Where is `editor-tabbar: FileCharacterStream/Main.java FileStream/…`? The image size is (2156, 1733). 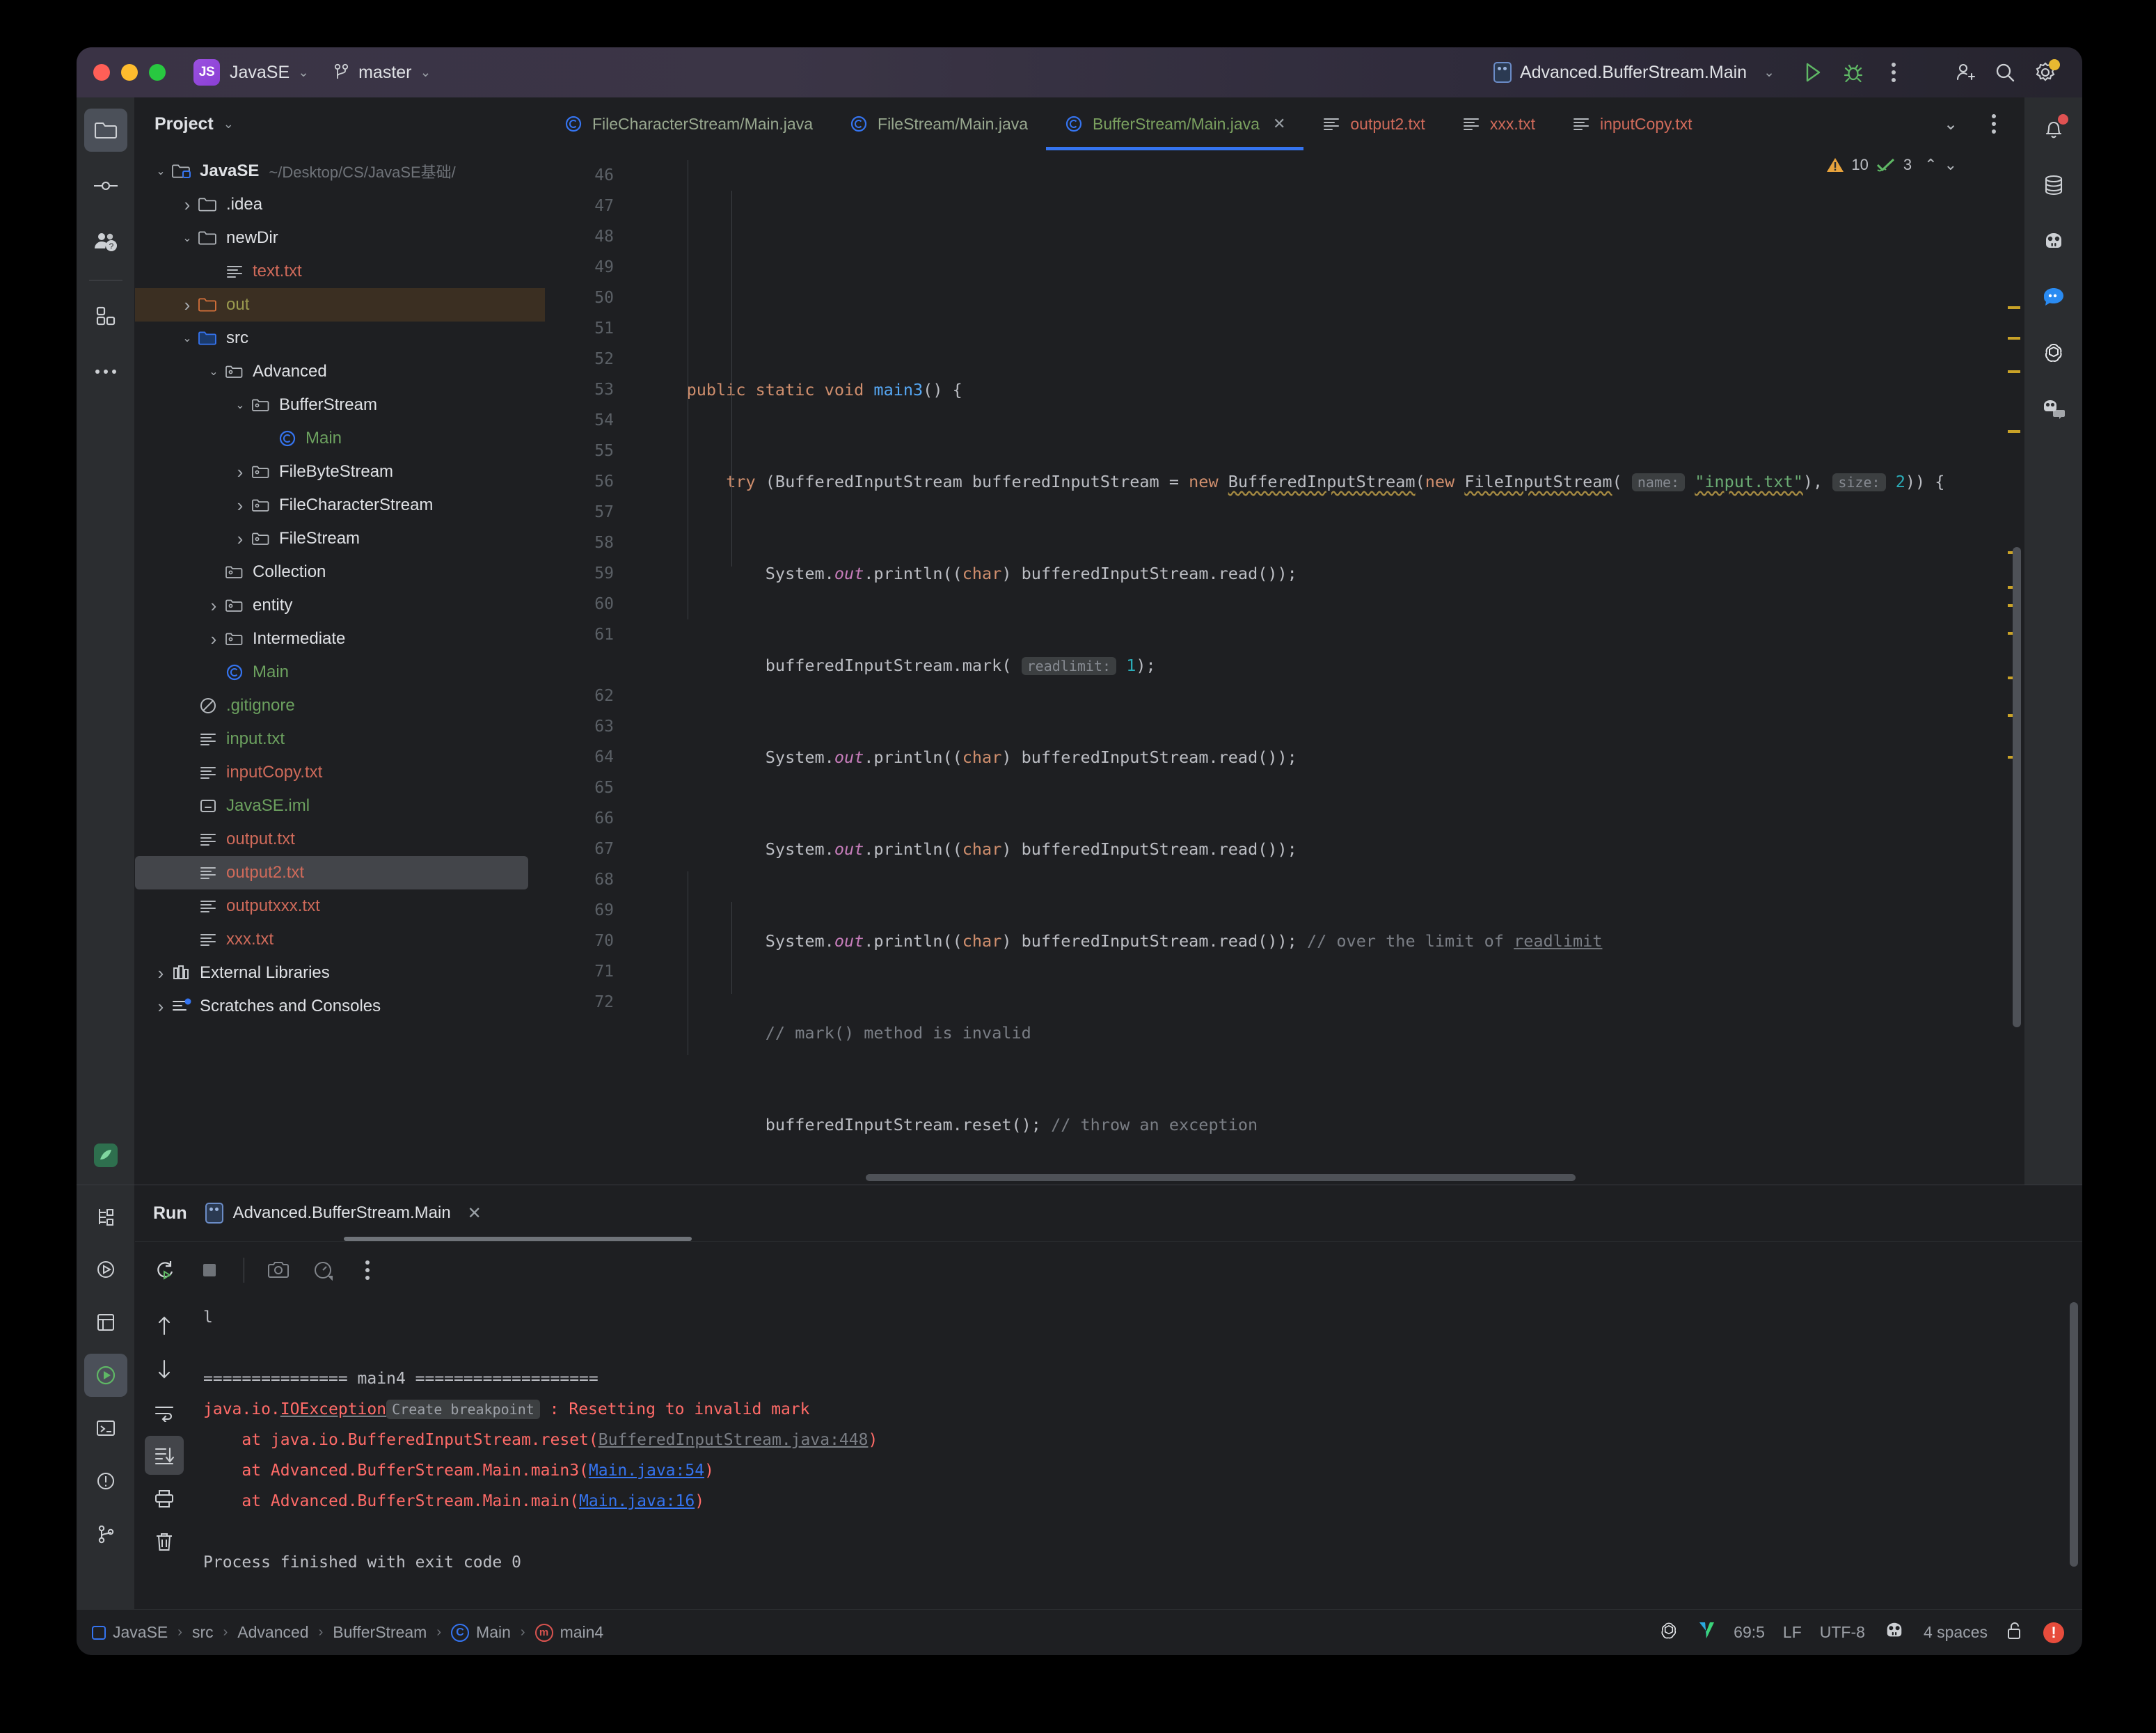
editor-tabbar: FileCharacterStream/Main.java FileStream/… is located at coordinates (1285, 124).